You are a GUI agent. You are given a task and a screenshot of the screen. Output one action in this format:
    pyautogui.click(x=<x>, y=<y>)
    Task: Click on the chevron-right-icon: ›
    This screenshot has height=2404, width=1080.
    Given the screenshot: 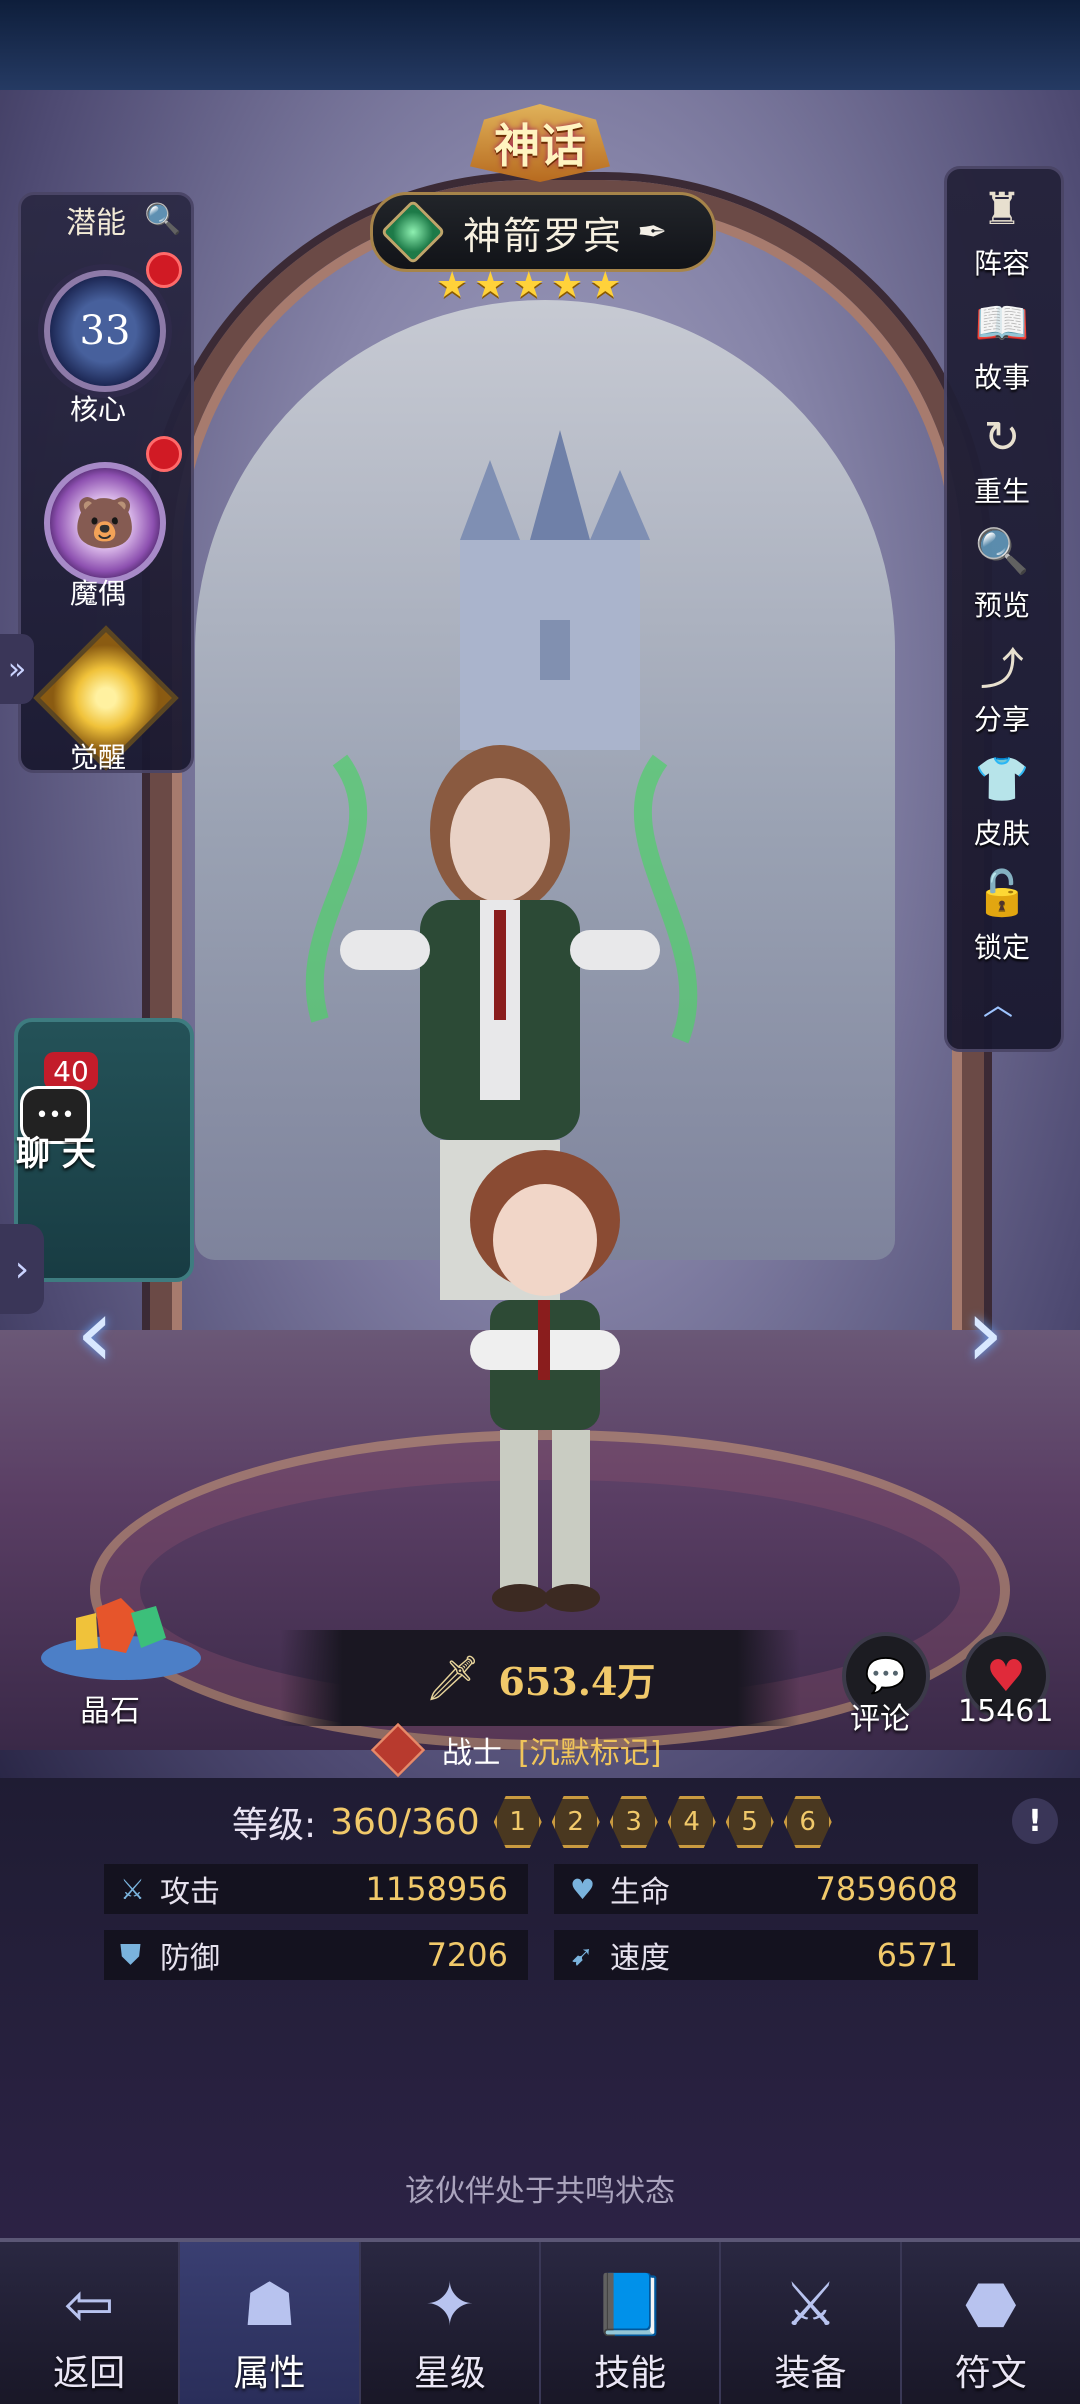 What is the action you would take?
    pyautogui.click(x=22, y=1269)
    